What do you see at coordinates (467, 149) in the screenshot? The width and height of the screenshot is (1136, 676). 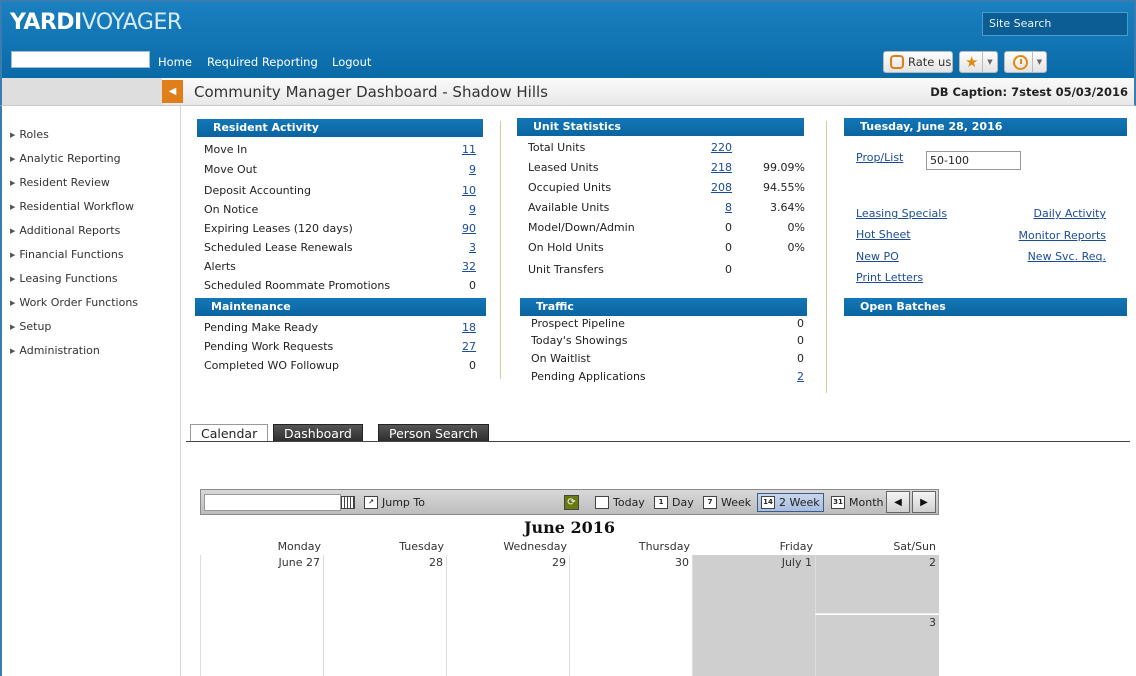 I see `link-move-in: 11` at bounding box center [467, 149].